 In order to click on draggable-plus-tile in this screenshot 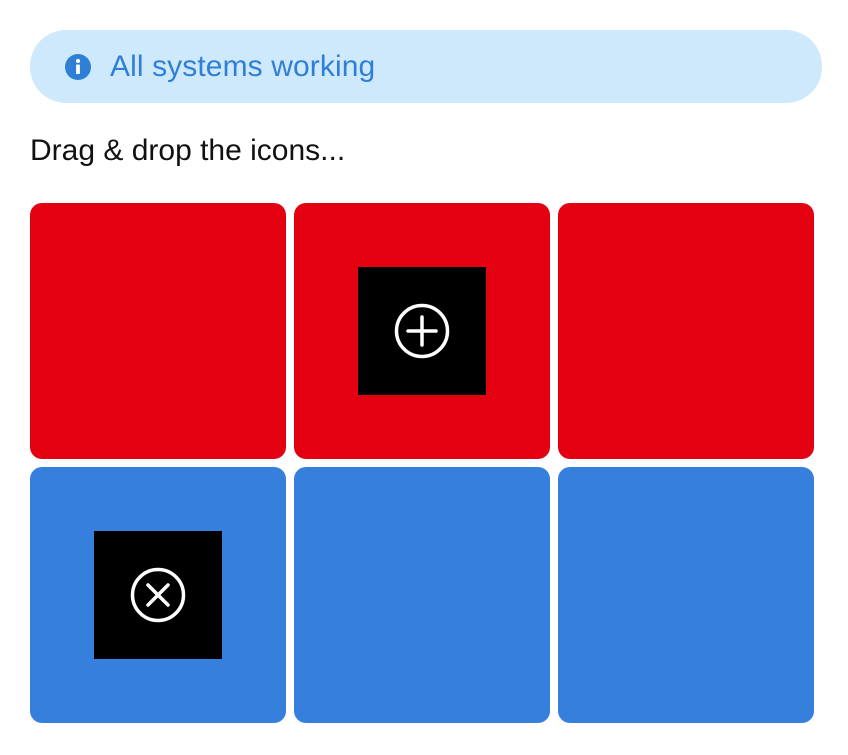, I will do `click(422, 331)`.